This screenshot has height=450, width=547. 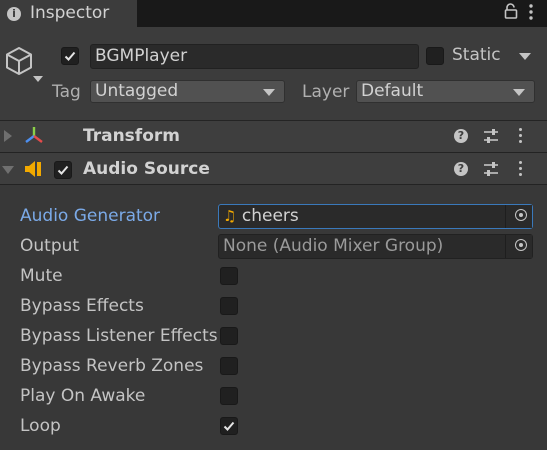 I want to click on foldout-expanded-icon, so click(x=8, y=170).